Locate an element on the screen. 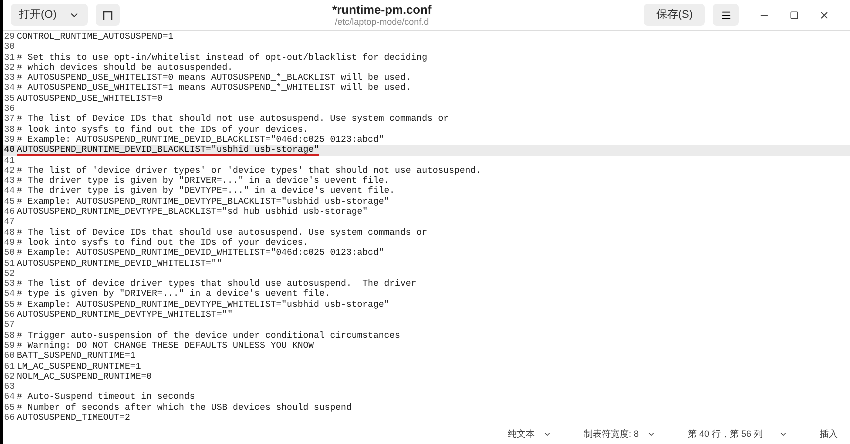 The image size is (850, 444). line-number: 54 is located at coordinates (9, 294).